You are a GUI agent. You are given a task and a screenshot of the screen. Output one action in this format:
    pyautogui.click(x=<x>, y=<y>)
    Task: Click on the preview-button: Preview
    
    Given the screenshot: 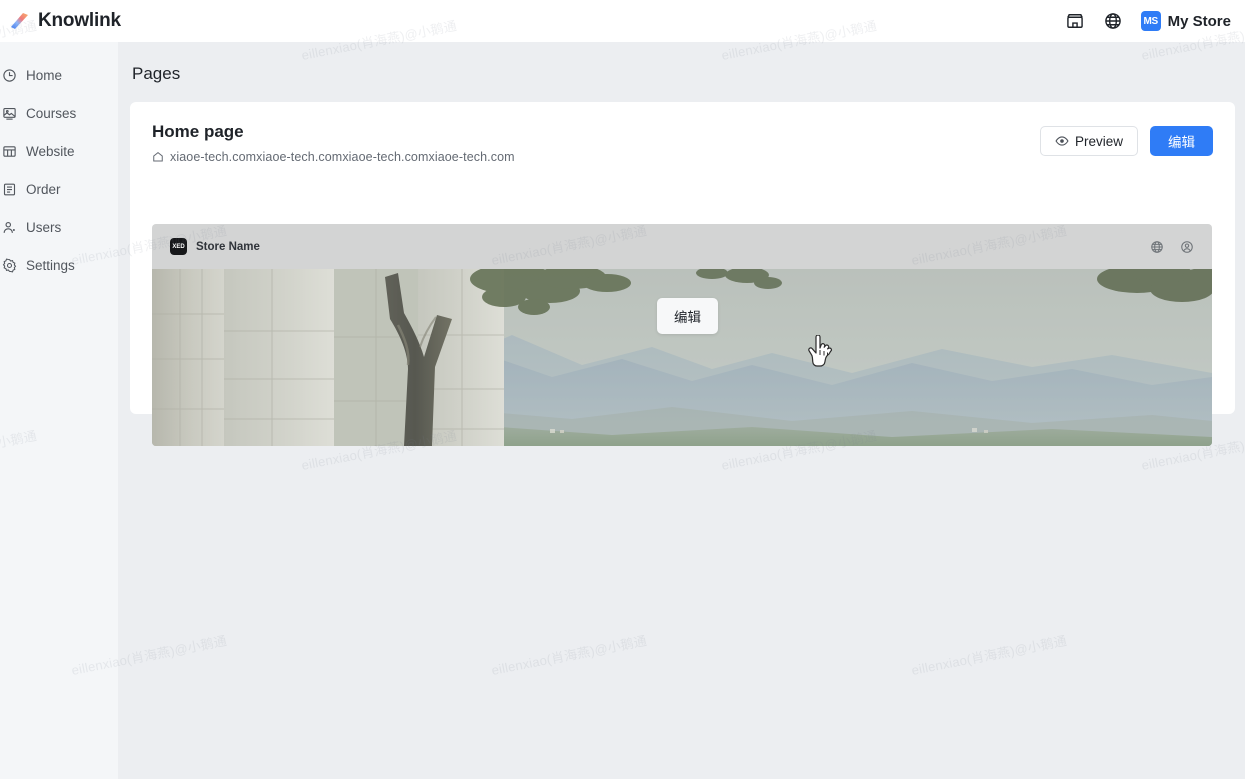 What is the action you would take?
    pyautogui.click(x=1088, y=141)
    